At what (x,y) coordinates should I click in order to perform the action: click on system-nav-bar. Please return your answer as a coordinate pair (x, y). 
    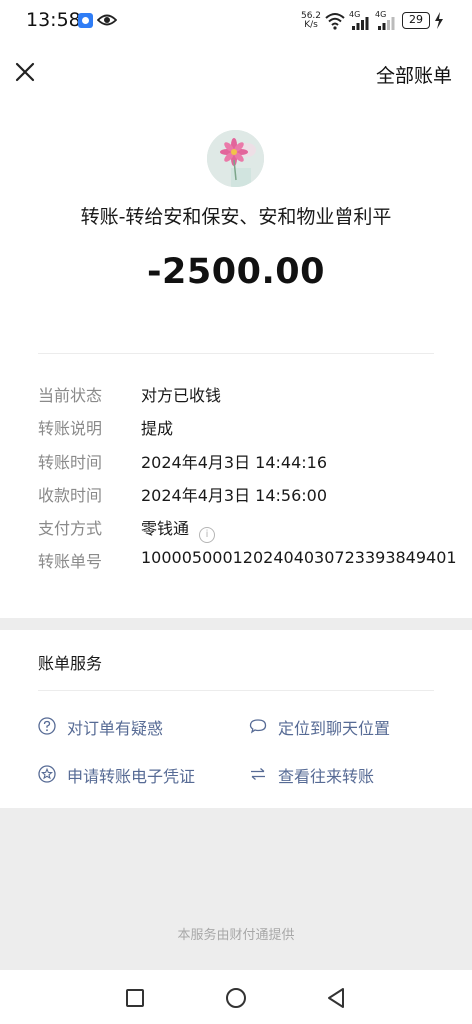
    Looking at the image, I should click on (236, 997).